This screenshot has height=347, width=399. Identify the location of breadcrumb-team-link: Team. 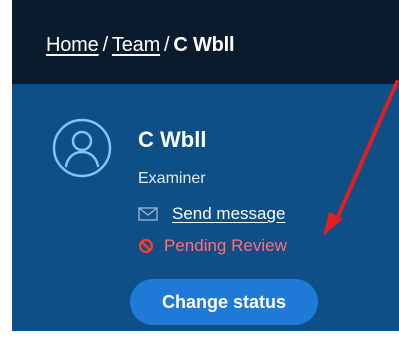
(136, 45).